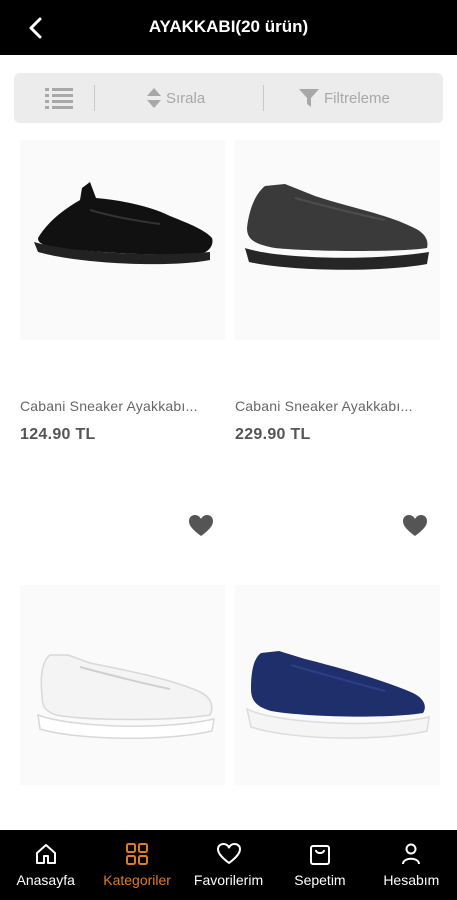 This screenshot has height=900, width=457. I want to click on sort-button: Sırala, so click(175, 98).